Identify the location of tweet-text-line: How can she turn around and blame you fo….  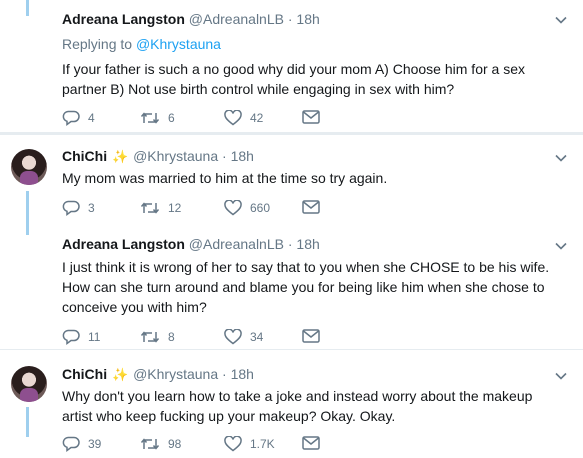
(303, 287).